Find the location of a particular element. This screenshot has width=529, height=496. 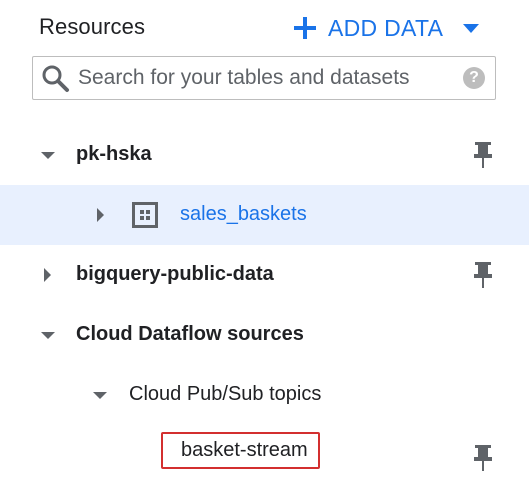

tree-row-cloud-pubsub-topics: Cloud Pub/Sub topics is located at coordinates (264, 395).